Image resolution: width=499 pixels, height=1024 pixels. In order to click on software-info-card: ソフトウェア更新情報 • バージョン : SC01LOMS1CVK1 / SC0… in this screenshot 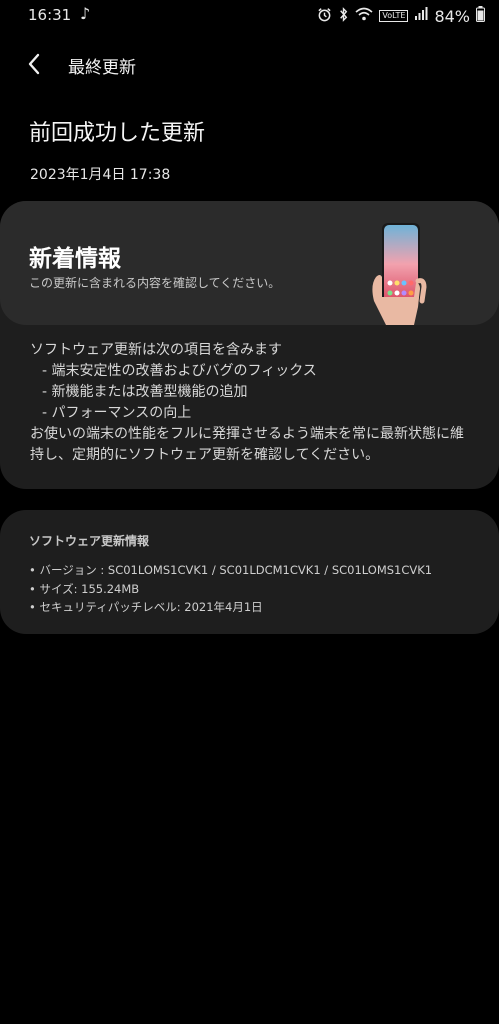, I will do `click(249, 572)`.